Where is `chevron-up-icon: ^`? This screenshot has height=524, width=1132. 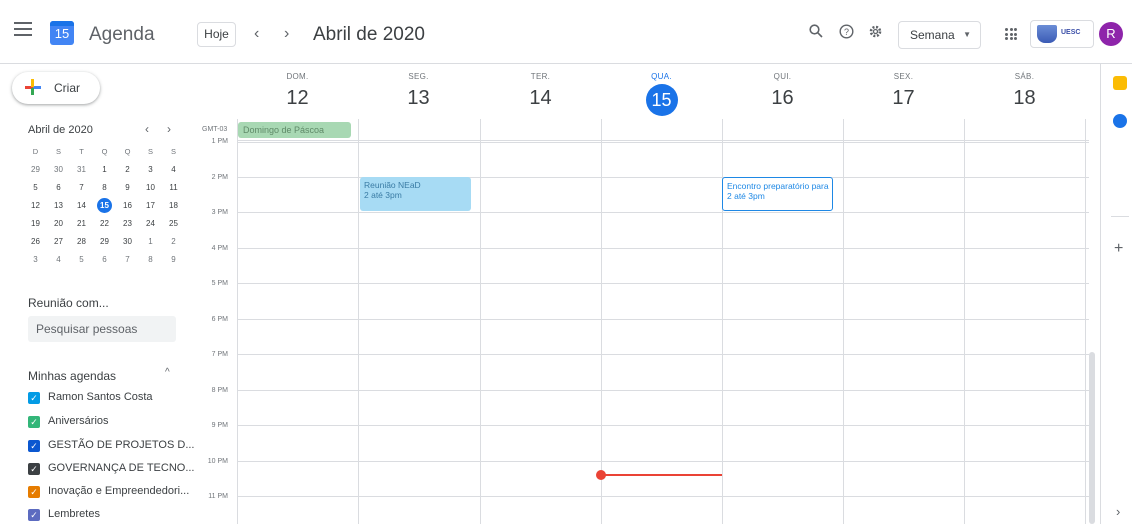
chevron-up-icon: ^ is located at coordinates (167, 372).